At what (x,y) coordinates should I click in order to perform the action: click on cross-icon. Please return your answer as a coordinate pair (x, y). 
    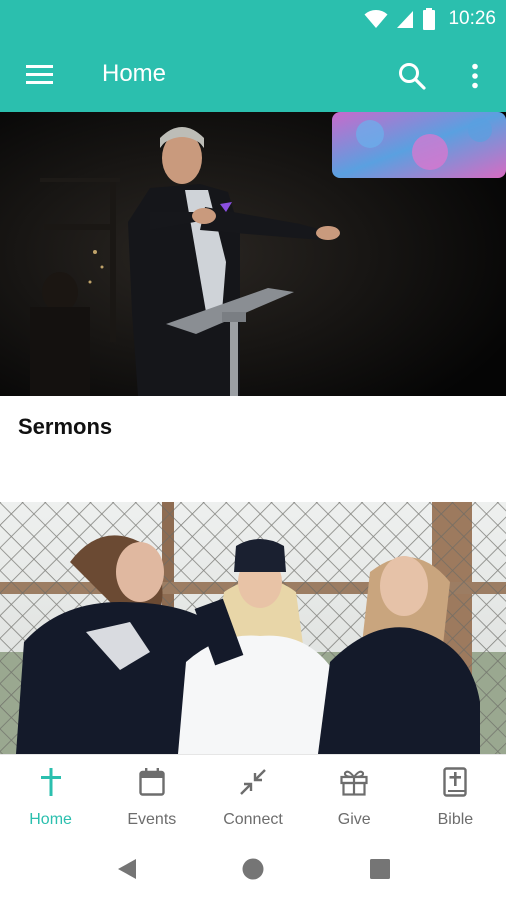
    Looking at the image, I should click on (51, 782).